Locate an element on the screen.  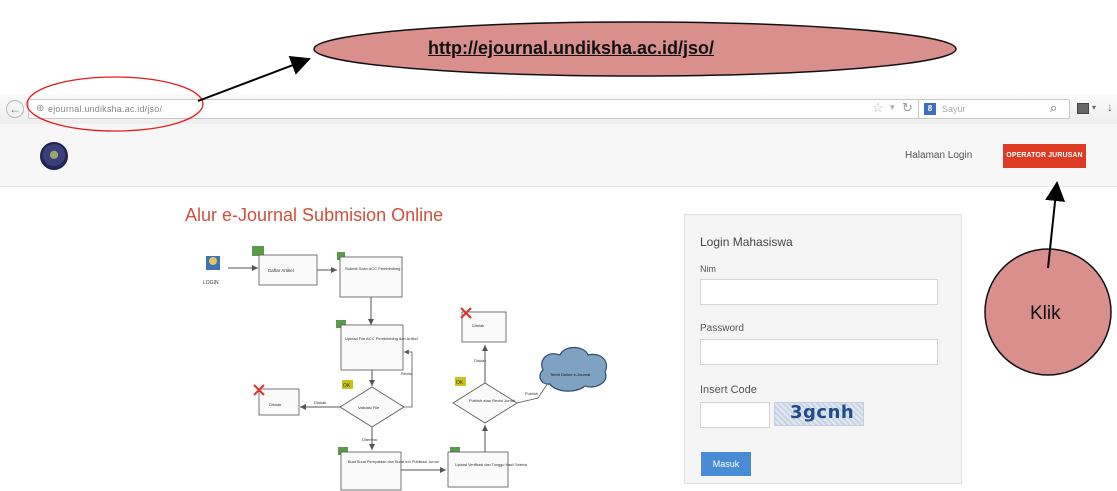
flow-node-ditolak-final: Ditolak is located at coordinates (483, 325).